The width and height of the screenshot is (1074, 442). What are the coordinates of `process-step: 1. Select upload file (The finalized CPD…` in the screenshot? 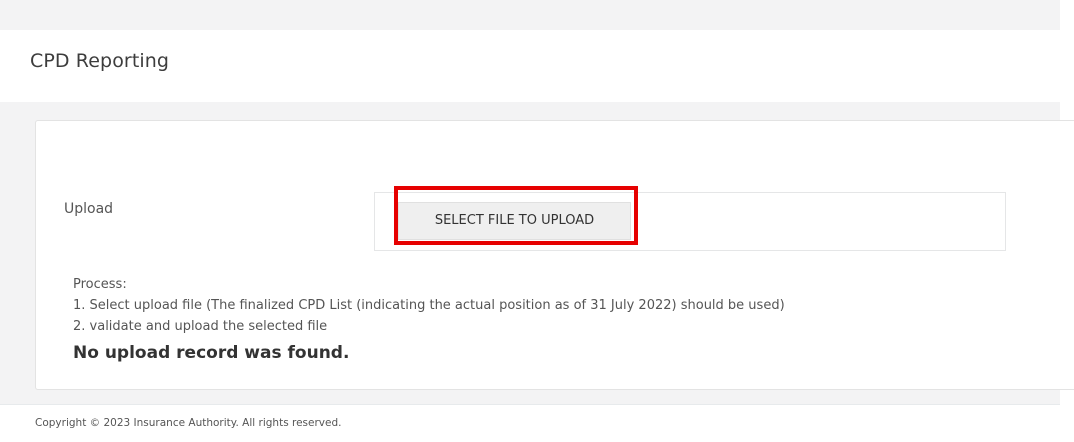 It's located at (429, 305).